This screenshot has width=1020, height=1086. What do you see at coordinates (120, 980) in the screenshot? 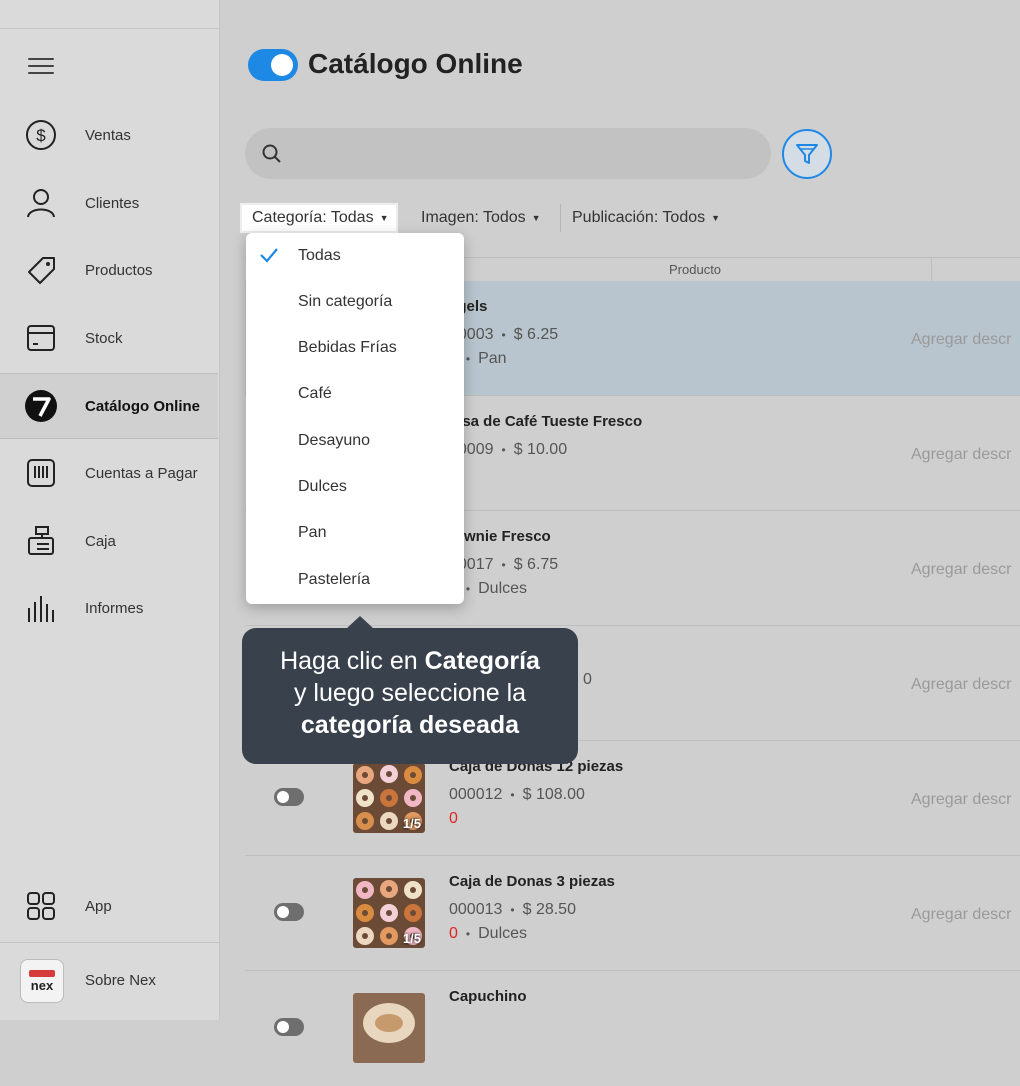
I see `sidebar-item-sobre-nex: Sobre Nex` at bounding box center [120, 980].